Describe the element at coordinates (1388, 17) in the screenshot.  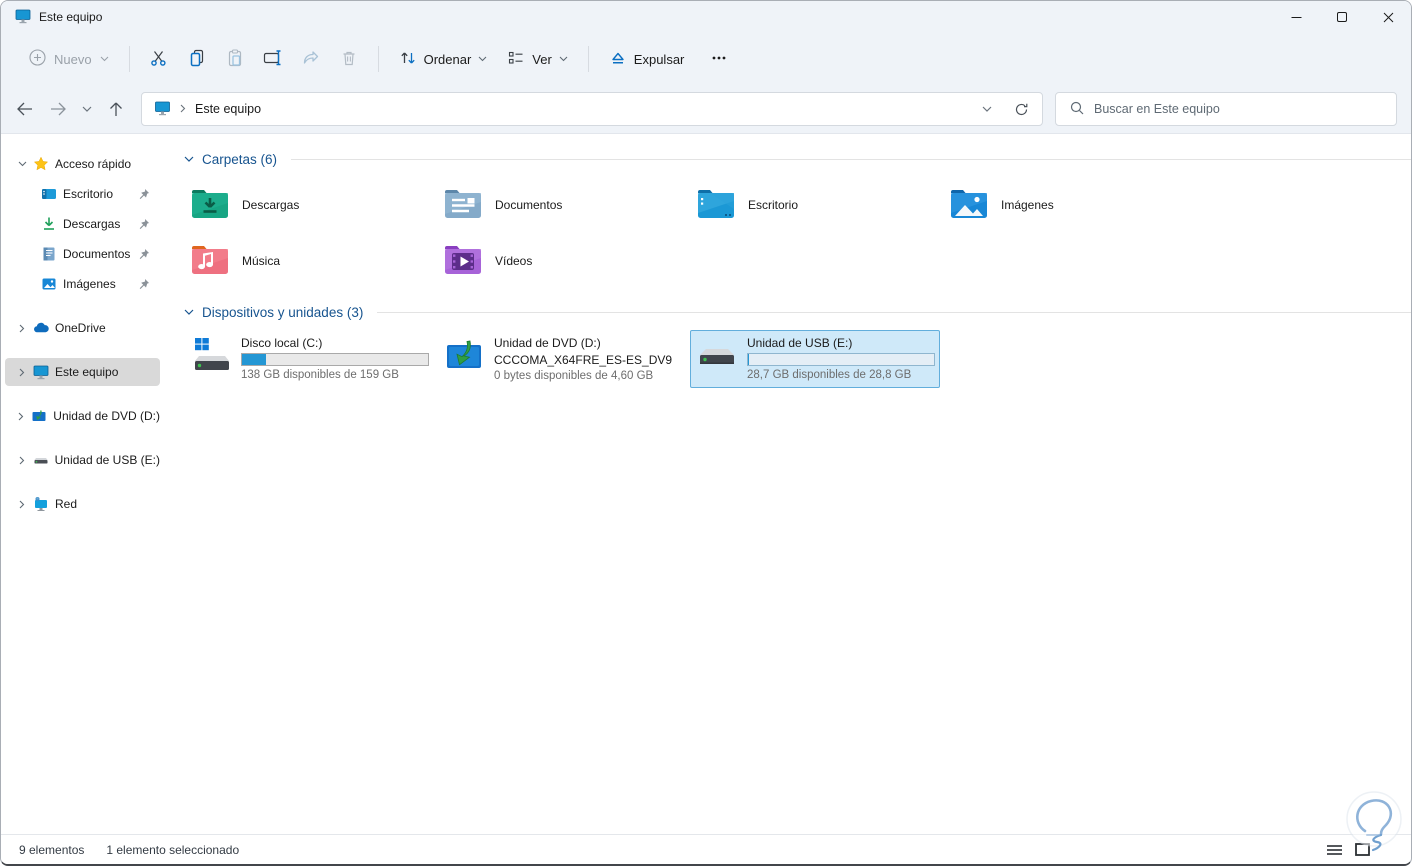
I see `close-button` at that location.